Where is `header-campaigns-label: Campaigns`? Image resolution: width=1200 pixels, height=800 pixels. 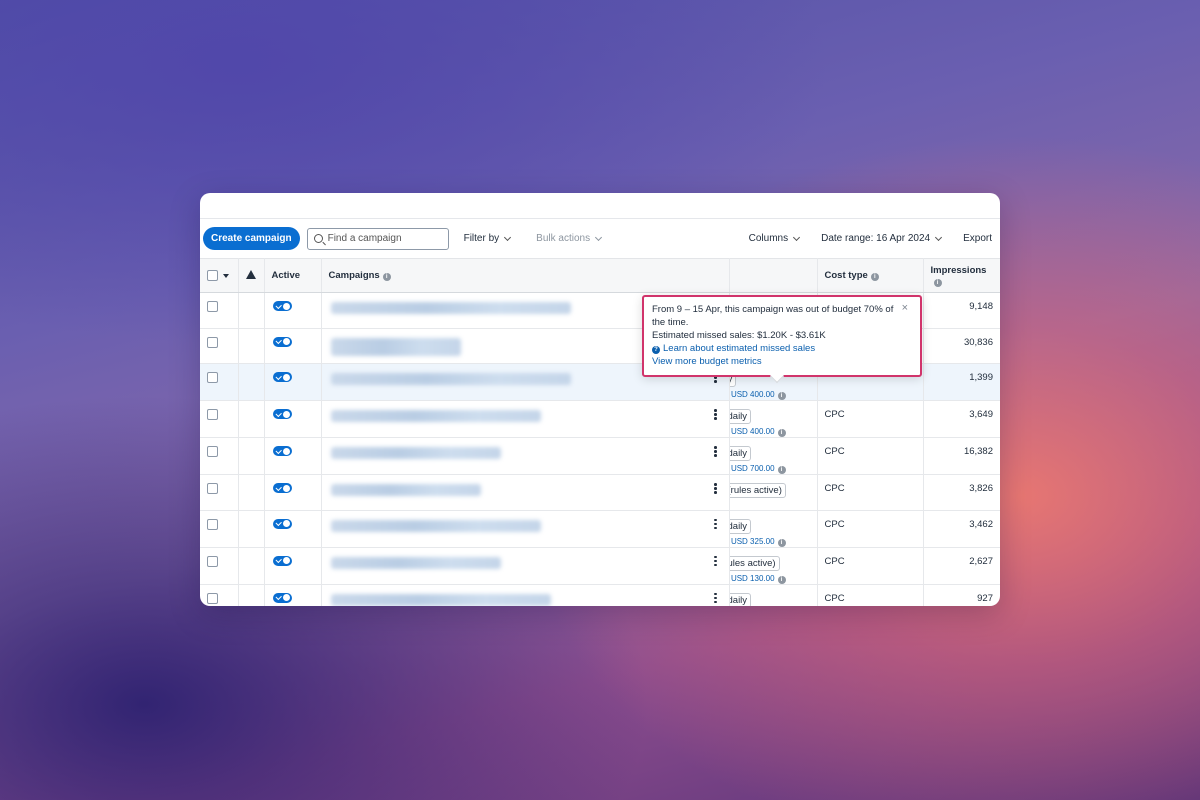 header-campaigns-label: Campaigns is located at coordinates (354, 275).